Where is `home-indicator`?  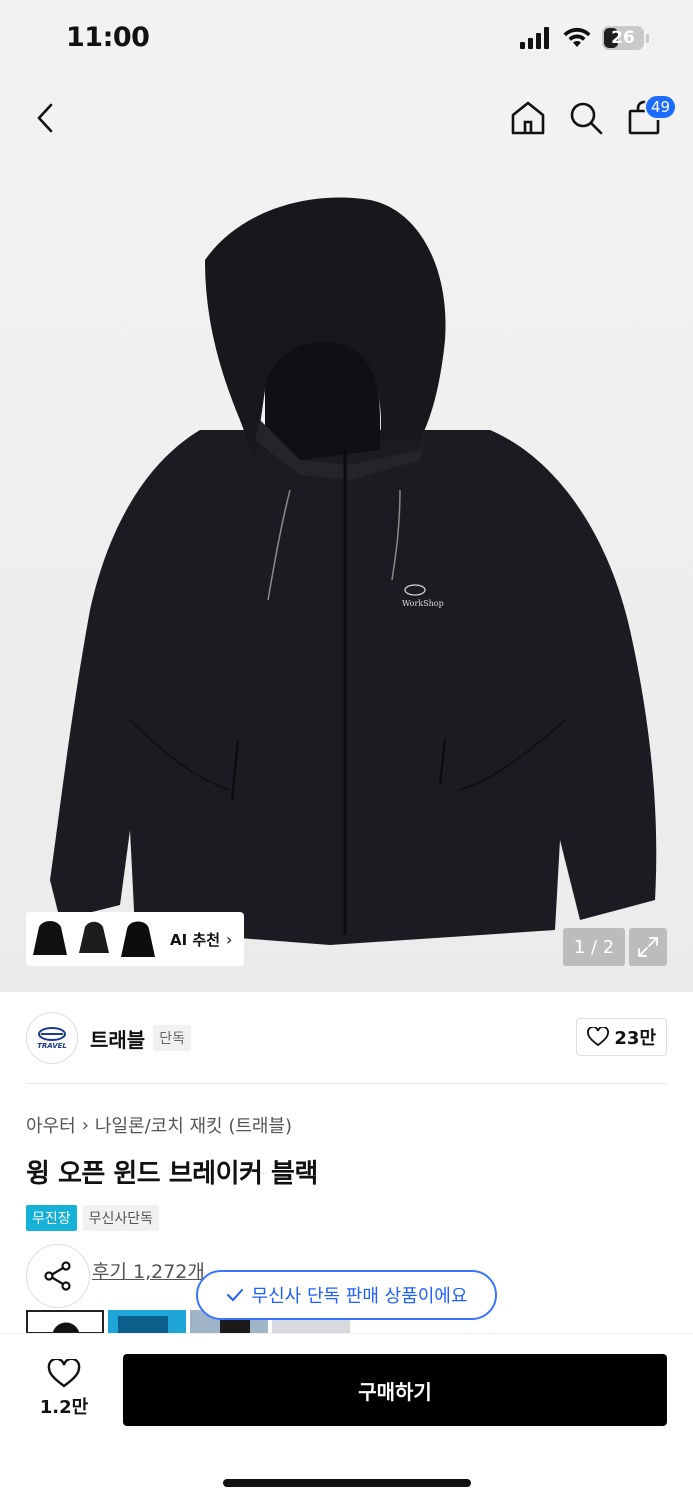
home-indicator is located at coordinates (347, 1483).